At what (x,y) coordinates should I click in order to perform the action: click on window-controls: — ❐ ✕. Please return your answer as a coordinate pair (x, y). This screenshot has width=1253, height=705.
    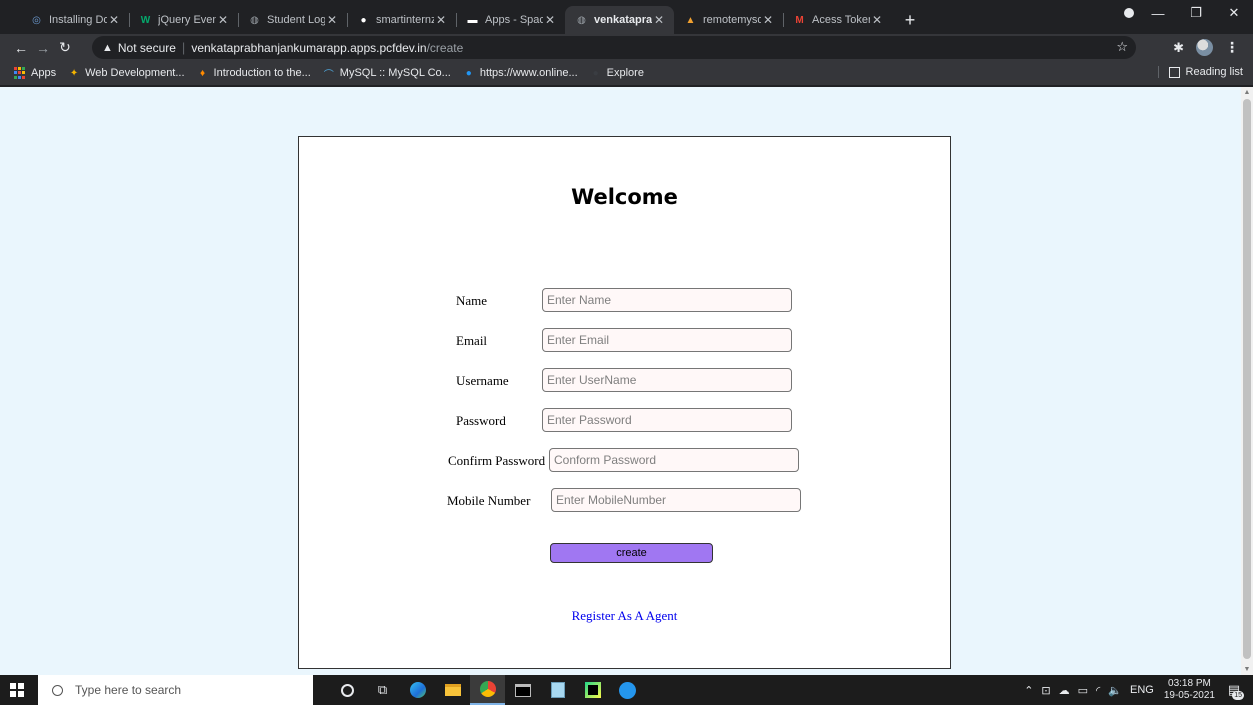
    Looking at the image, I should click on (1196, 13).